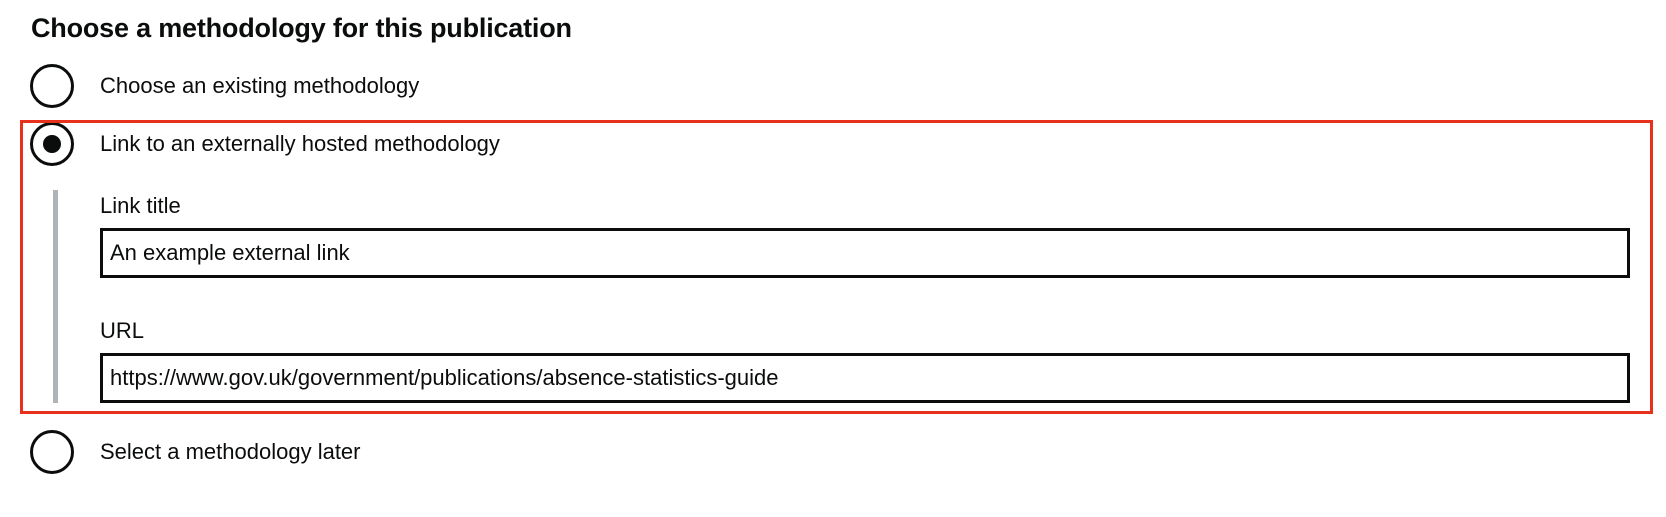  What do you see at coordinates (780, 90) in the screenshot?
I see `radio-option-existing-methodology: Choose an existing methodology` at bounding box center [780, 90].